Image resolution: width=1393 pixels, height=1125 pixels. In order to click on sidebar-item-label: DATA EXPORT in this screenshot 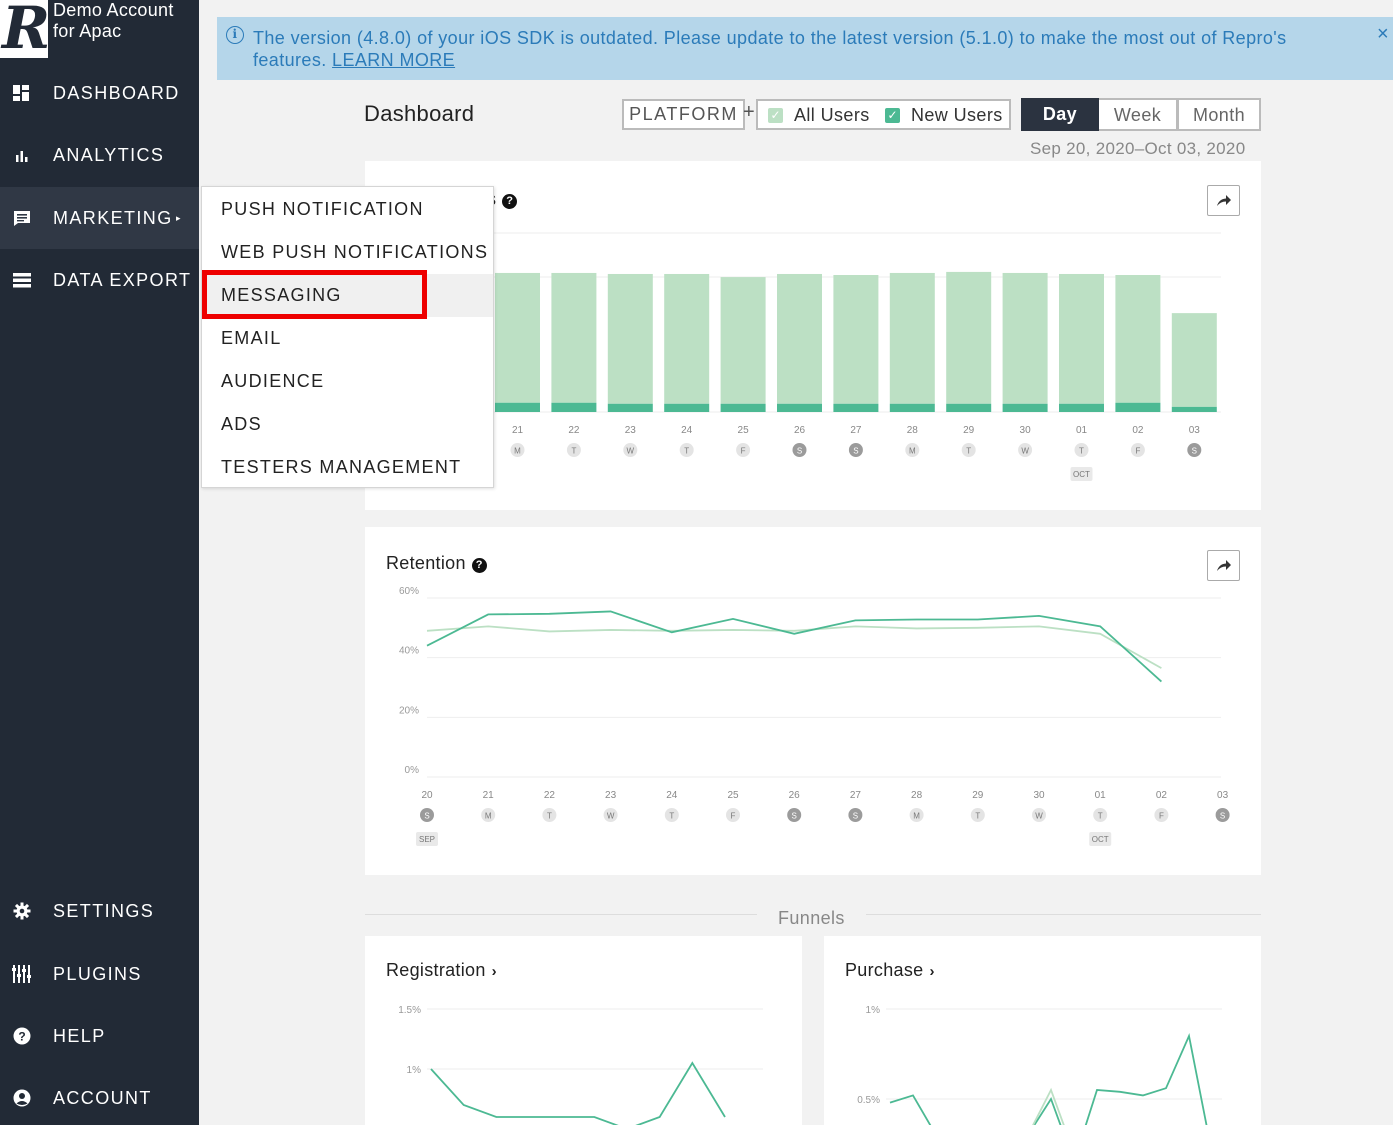, I will do `click(122, 279)`.